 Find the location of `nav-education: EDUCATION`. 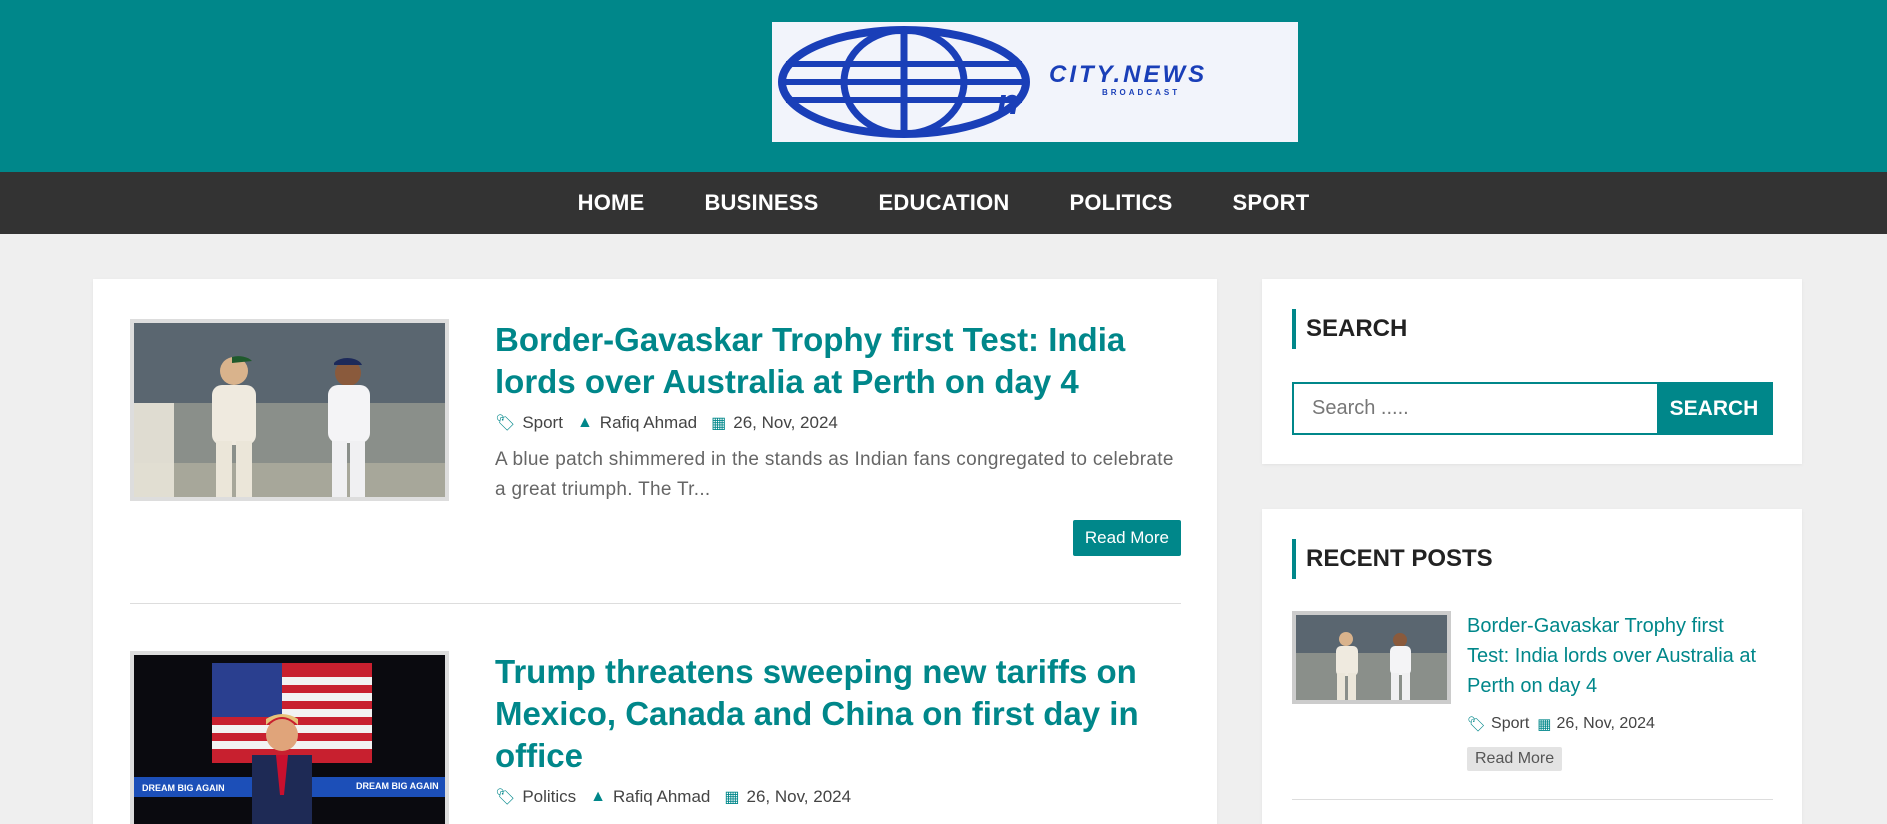

nav-education: EDUCATION is located at coordinates (944, 203).